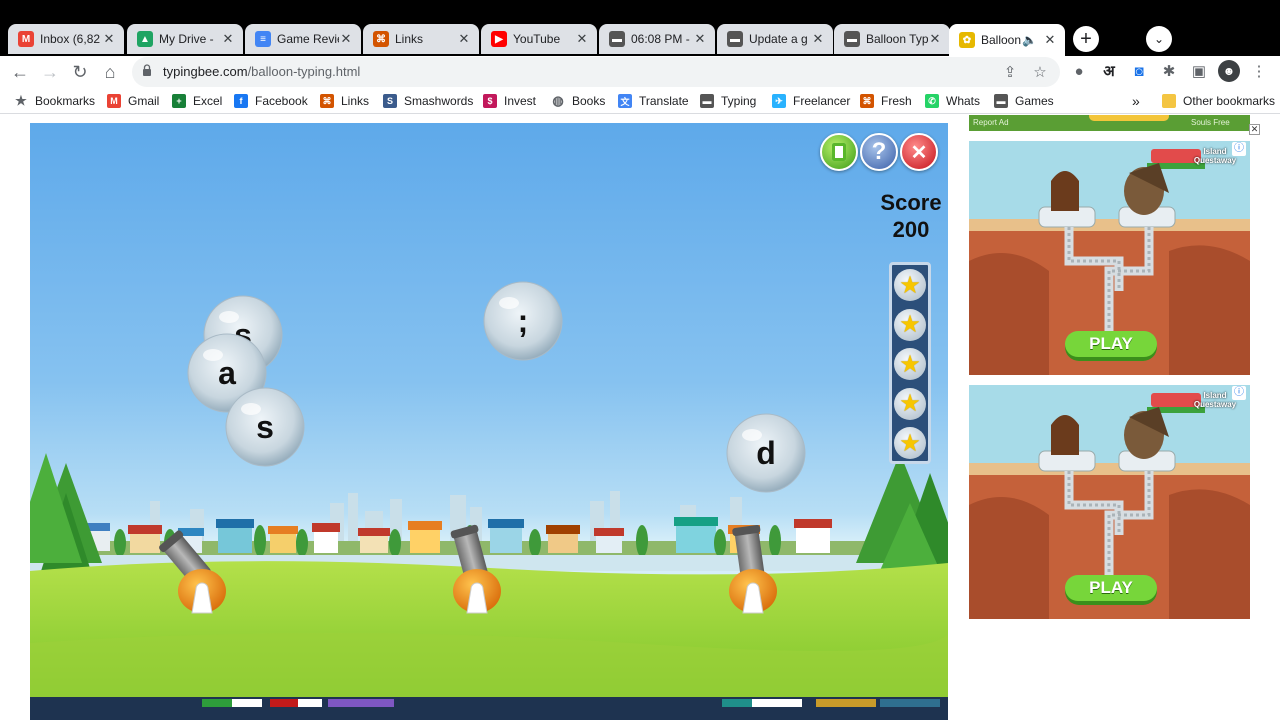 The width and height of the screenshot is (1280, 720). What do you see at coordinates (1029, 40) in the screenshot?
I see `speaker-icon: 🔈` at bounding box center [1029, 40].